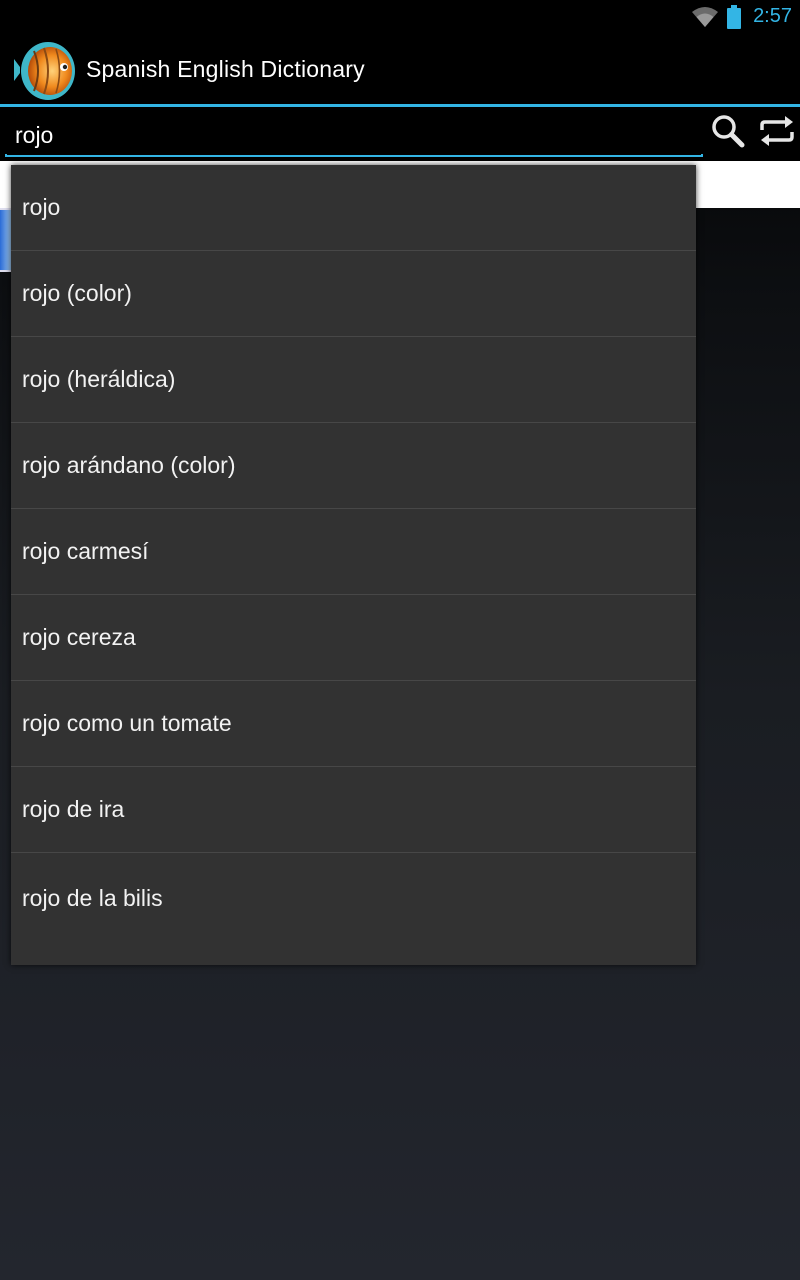 Image resolution: width=800 pixels, height=1280 pixels. What do you see at coordinates (5, 240) in the screenshot?
I see `content-thumbnail` at bounding box center [5, 240].